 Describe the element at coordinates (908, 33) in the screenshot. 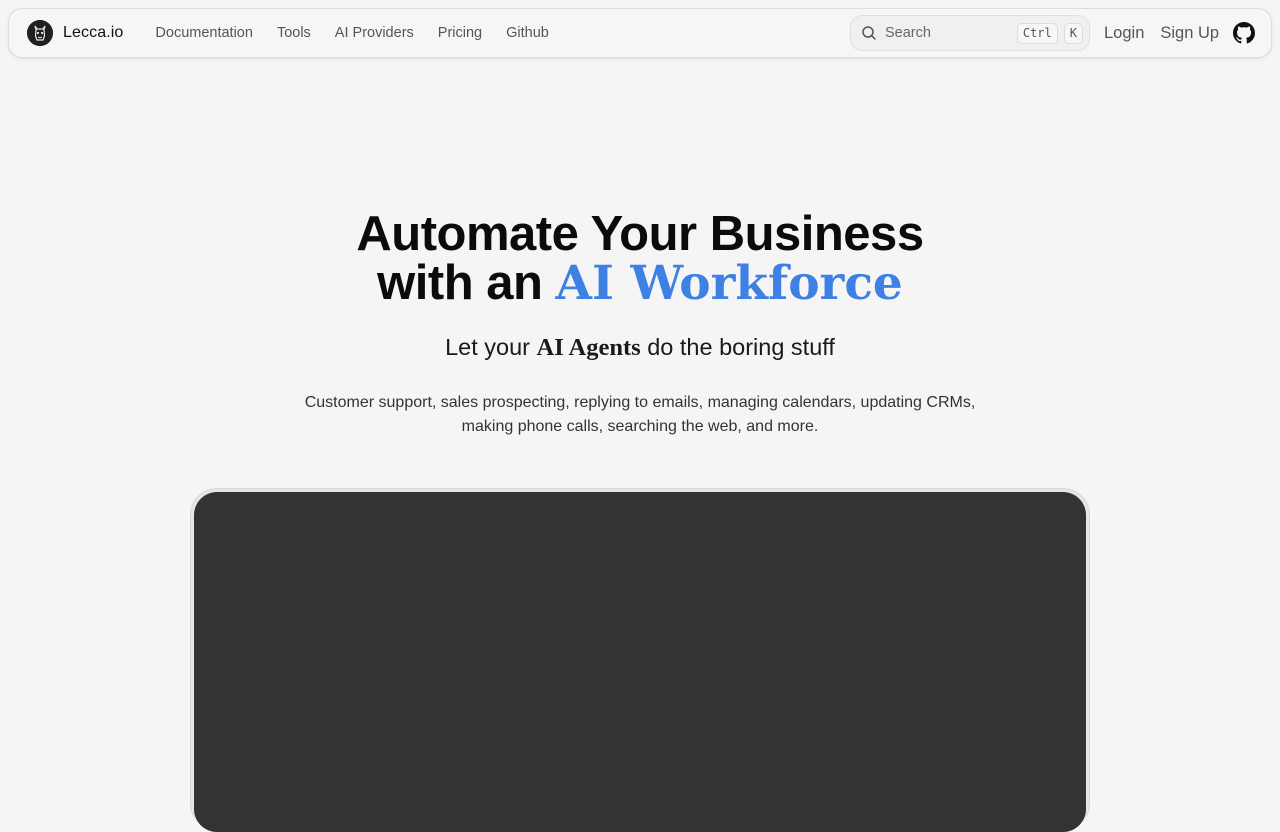

I see `search-placeholder: Search` at that location.